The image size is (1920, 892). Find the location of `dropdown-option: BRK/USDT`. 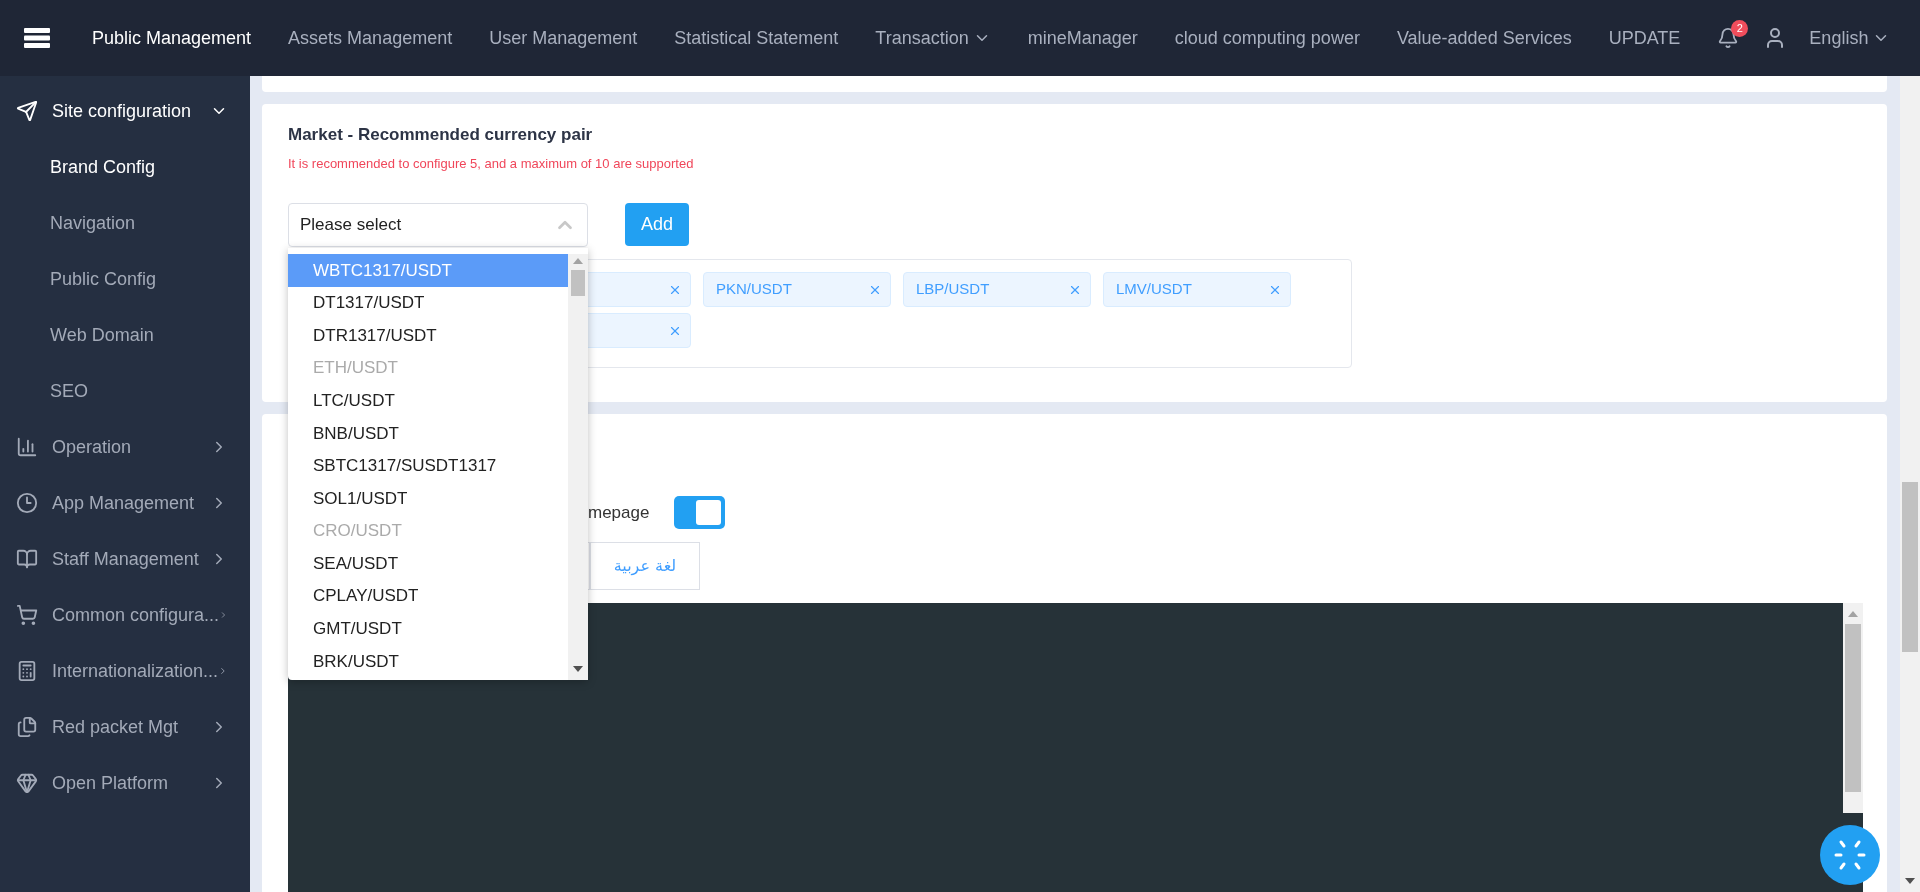

dropdown-option: BRK/USDT is located at coordinates (428, 661).